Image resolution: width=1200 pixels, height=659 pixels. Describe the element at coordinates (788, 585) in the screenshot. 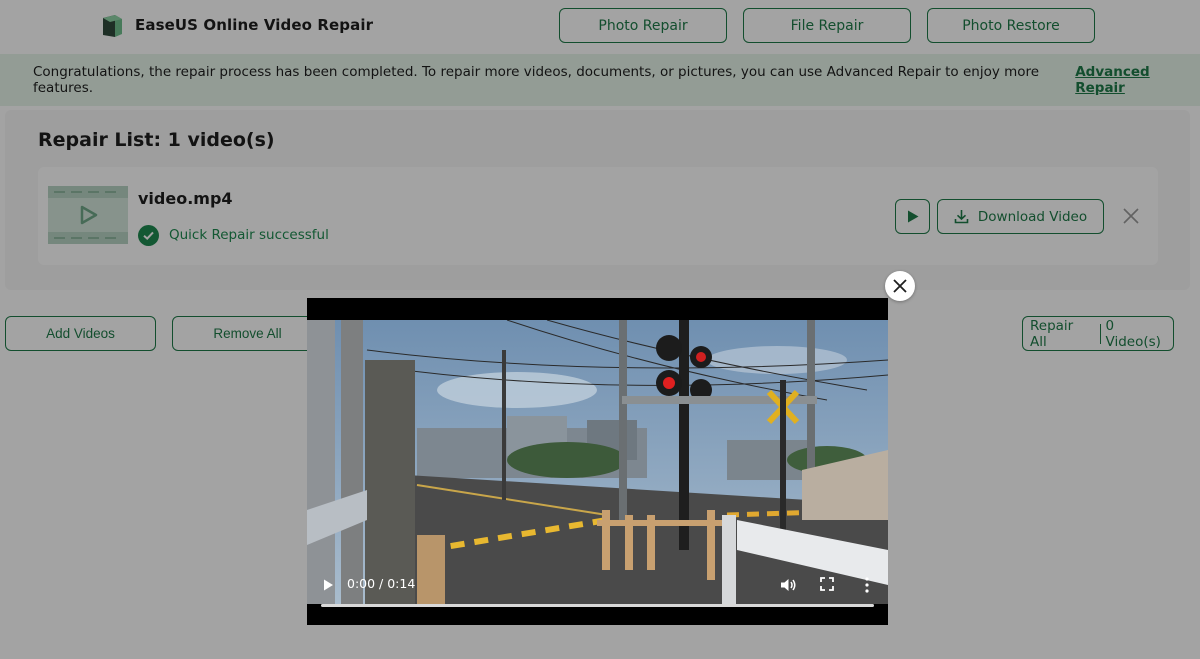

I see `volume-icon` at that location.